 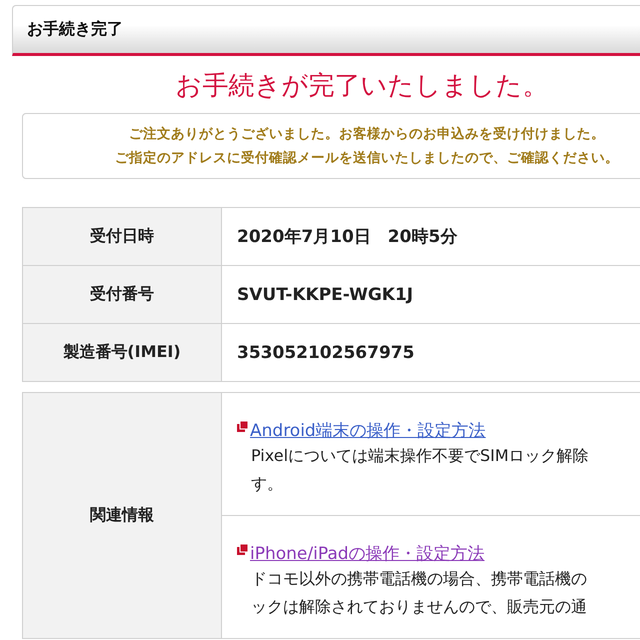 I want to click on description-text: Pixelについては端末操作不要でSIMロック解除, so click(x=420, y=456).